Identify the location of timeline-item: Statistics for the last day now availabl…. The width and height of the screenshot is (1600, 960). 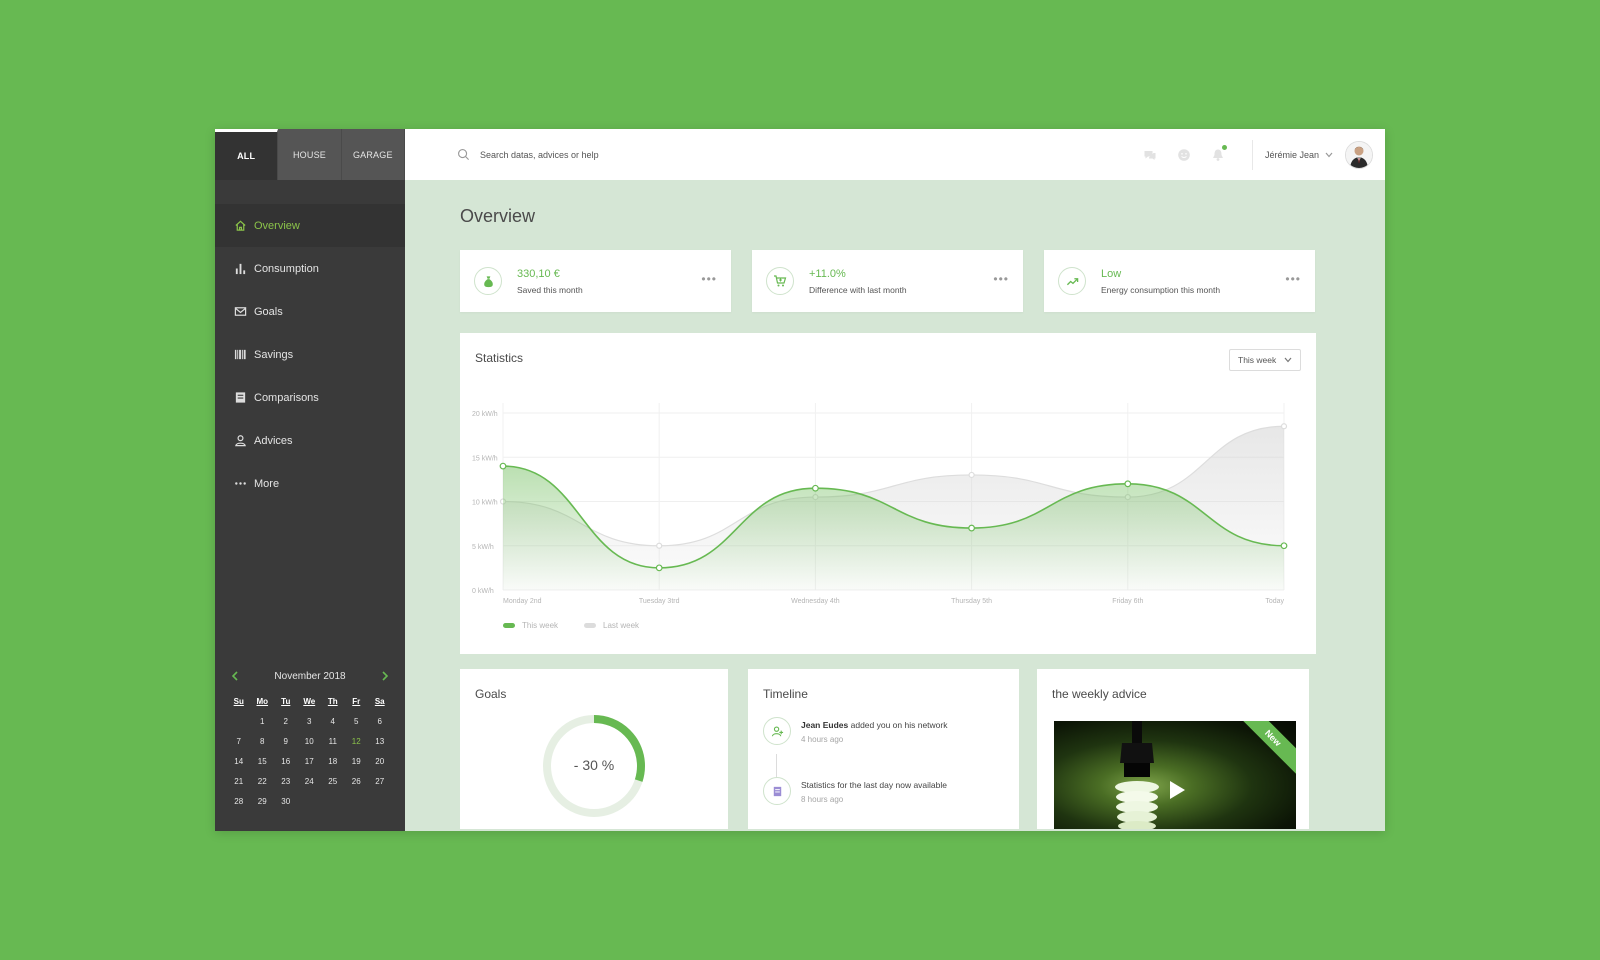
(855, 791).